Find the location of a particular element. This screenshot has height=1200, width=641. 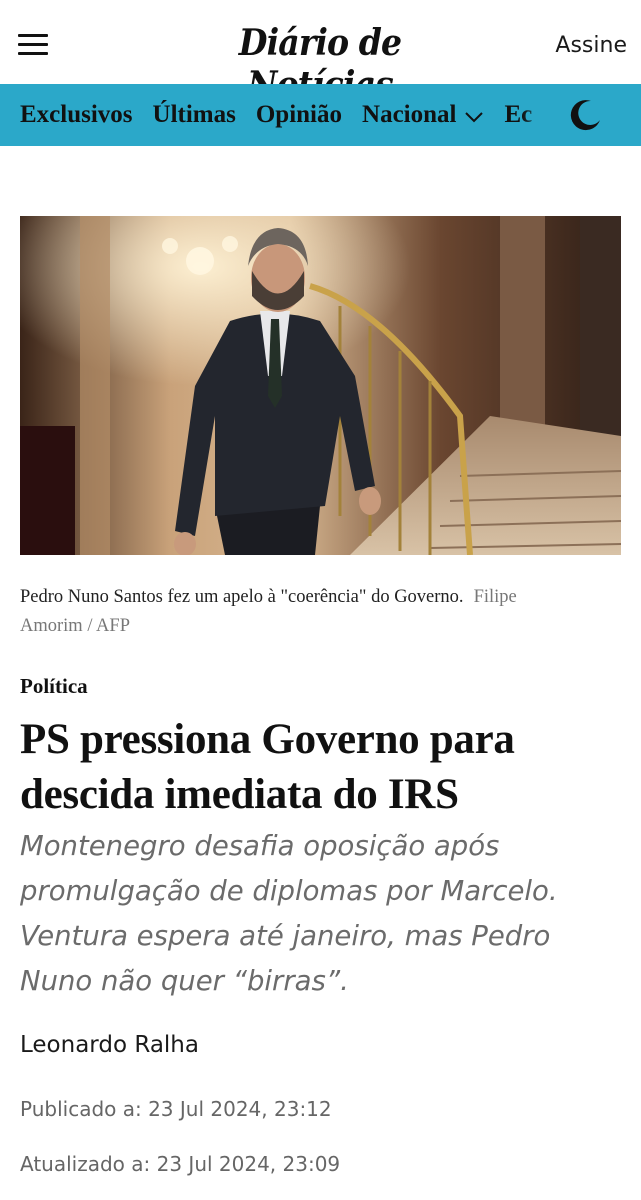

nav-item-nacional: Nacional is located at coordinates (423, 115).